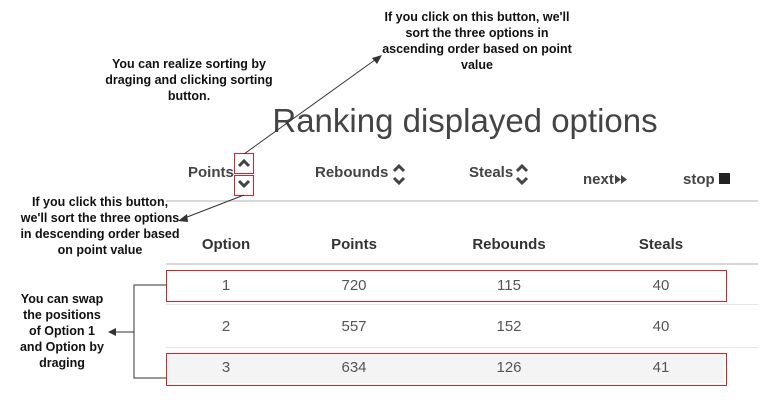 The image size is (781, 405). Describe the element at coordinates (149, 331) in the screenshot. I see `swap-bracket` at that location.